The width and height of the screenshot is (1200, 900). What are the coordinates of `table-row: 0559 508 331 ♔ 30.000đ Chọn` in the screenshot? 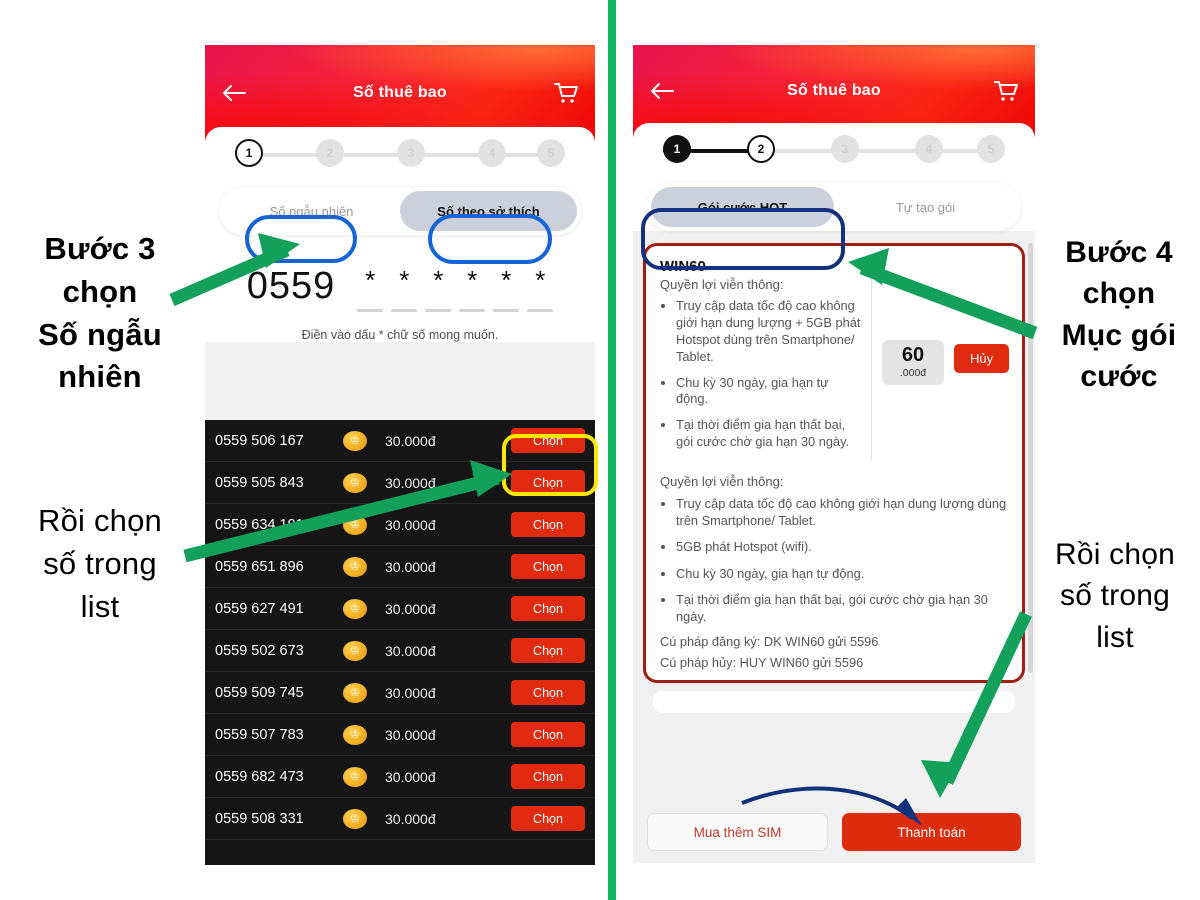 It's located at (400, 819).